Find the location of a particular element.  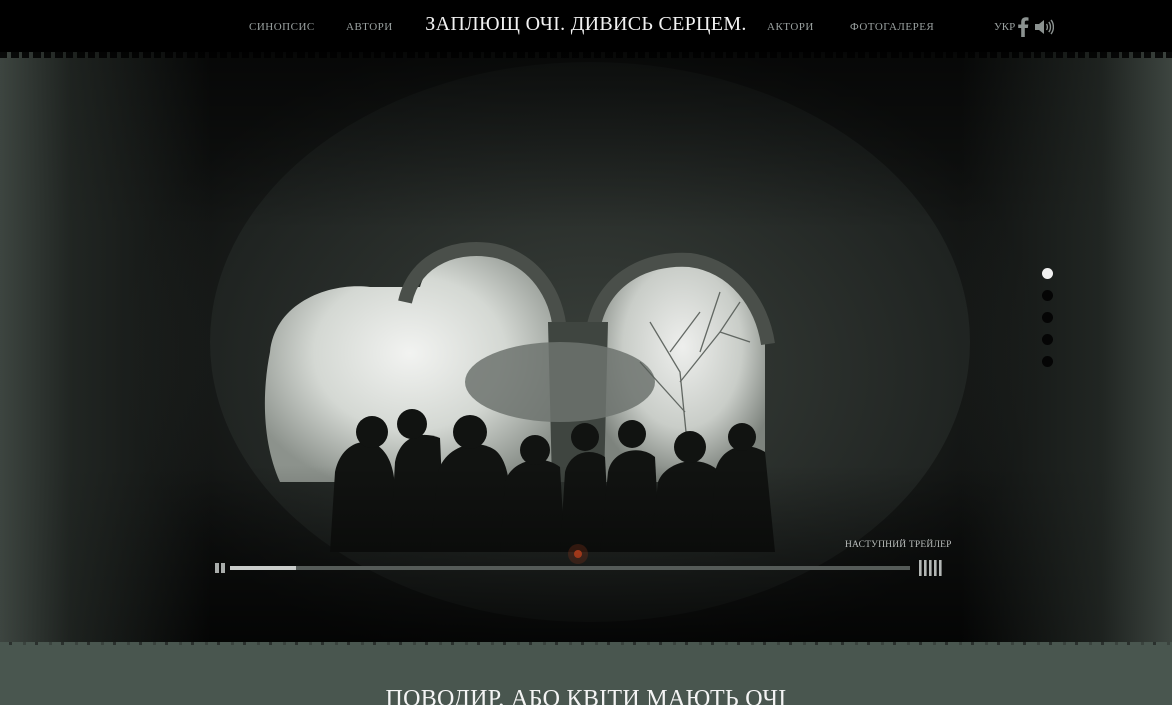

video-progress-fill is located at coordinates (263, 568).